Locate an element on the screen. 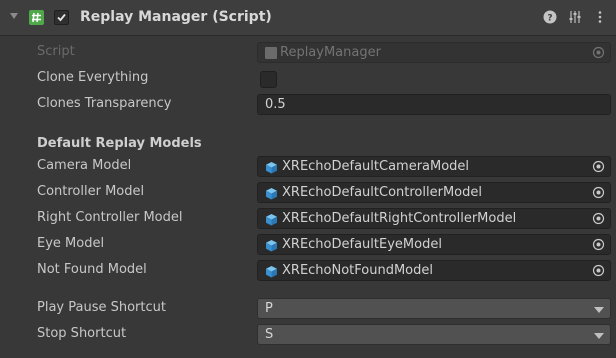 The height and width of the screenshot is (358, 616). play-pause-shortcut-label: Play Pause Shortcut is located at coordinates (101, 307).